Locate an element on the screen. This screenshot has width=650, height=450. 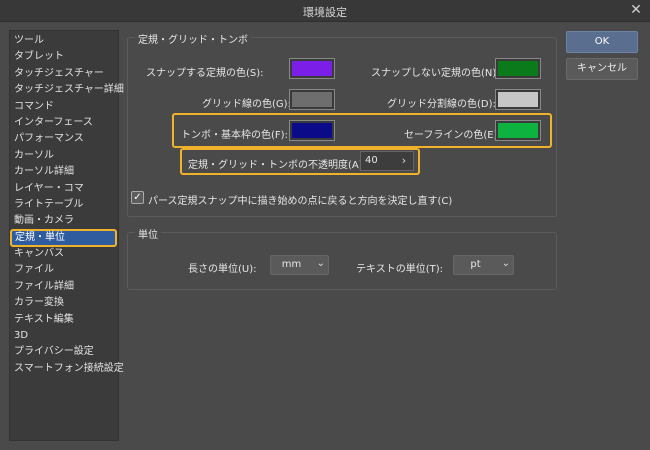
sidebar-item: カーソル is located at coordinates (64, 156).